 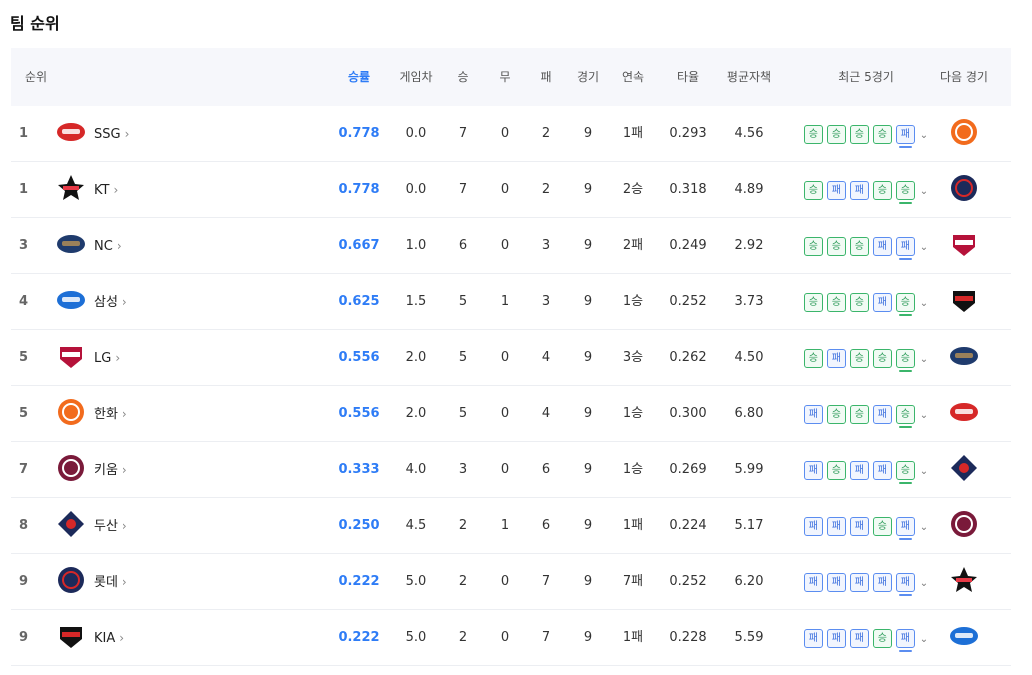 What do you see at coordinates (964, 302) in the screenshot?
I see `next-opponent-tigers-logo` at bounding box center [964, 302].